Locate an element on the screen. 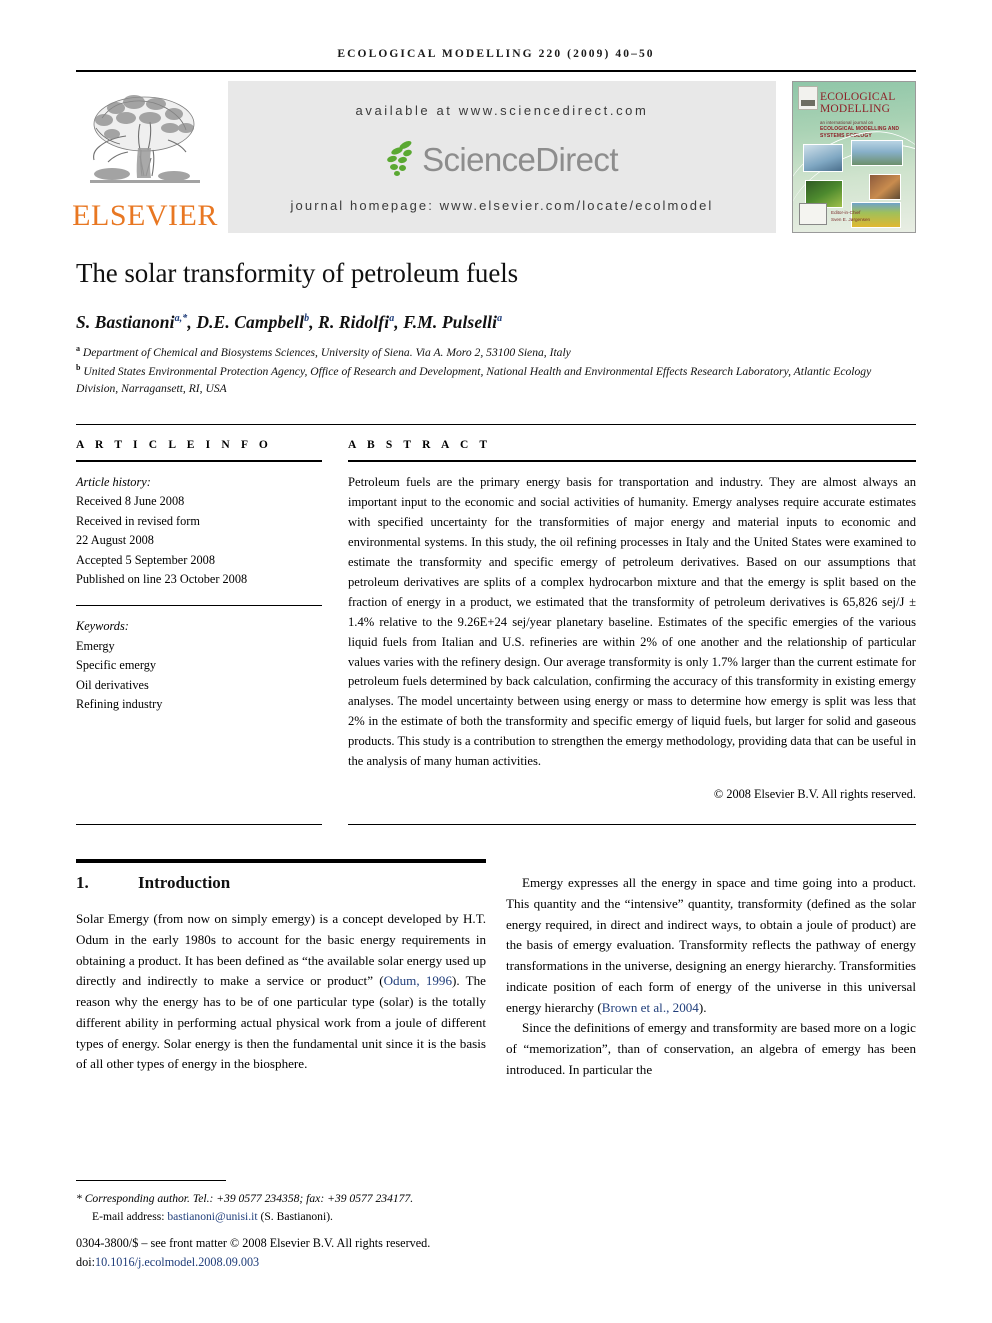 The width and height of the screenshot is (992, 1323). history-item: Published on line 23 October 2008 is located at coordinates (162, 579).